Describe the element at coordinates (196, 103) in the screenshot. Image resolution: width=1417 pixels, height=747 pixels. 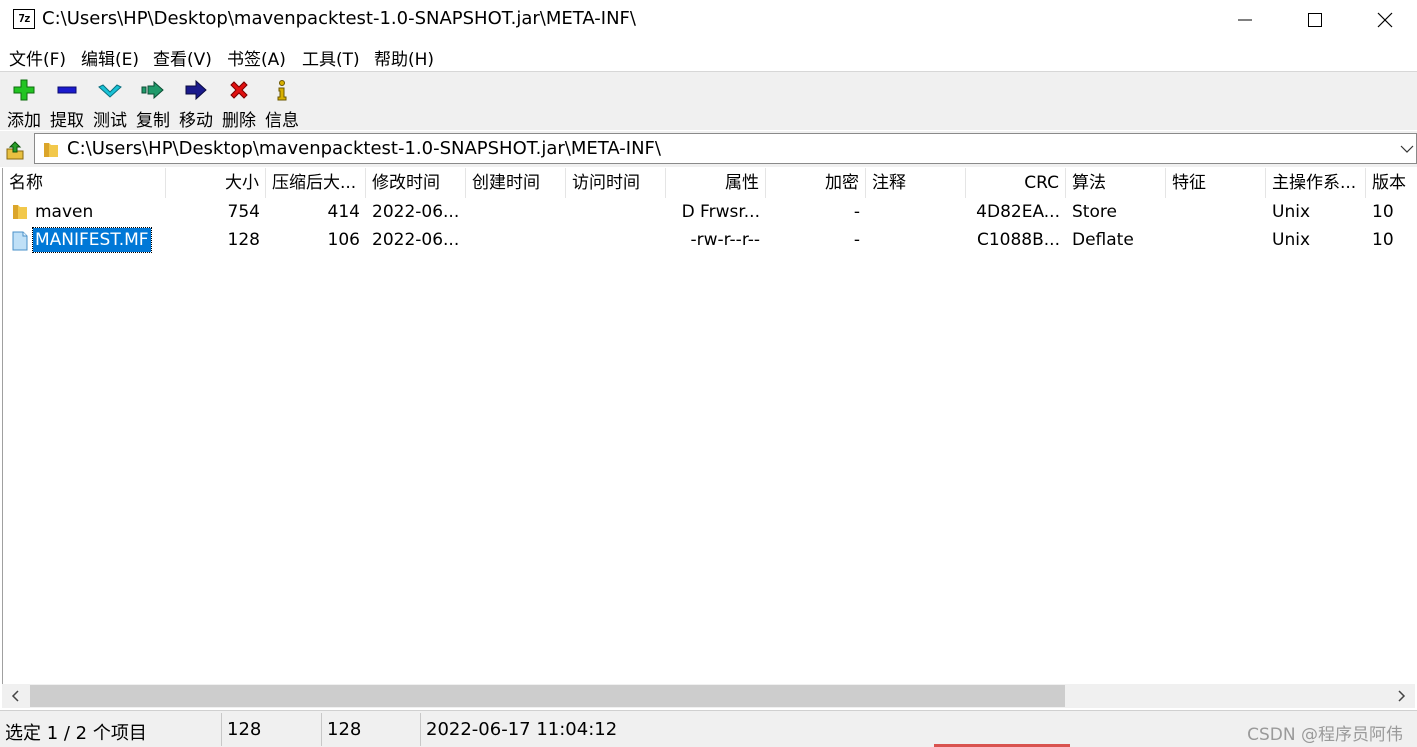
I see `move-button: 移动` at that location.